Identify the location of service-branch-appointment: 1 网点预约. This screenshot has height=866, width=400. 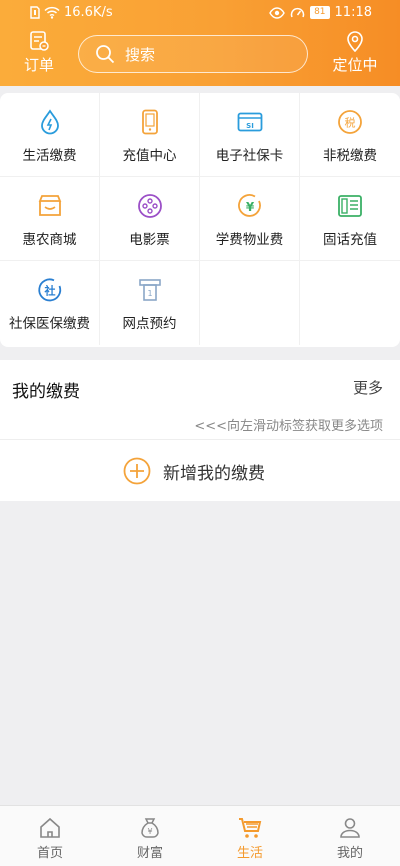
(150, 303).